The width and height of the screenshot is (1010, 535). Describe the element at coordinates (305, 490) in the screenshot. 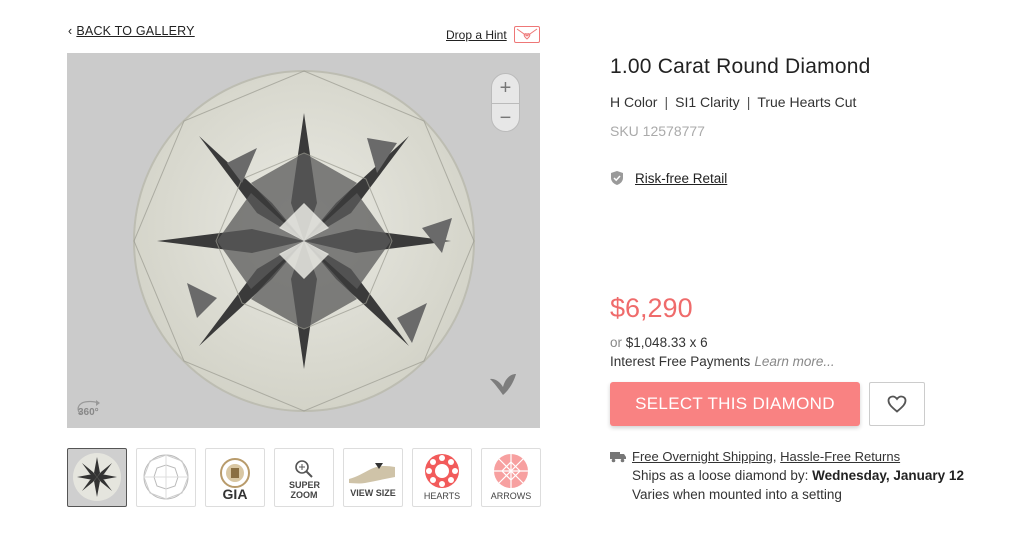

I see `super-zoom-label: SUPER ZOOM` at that location.